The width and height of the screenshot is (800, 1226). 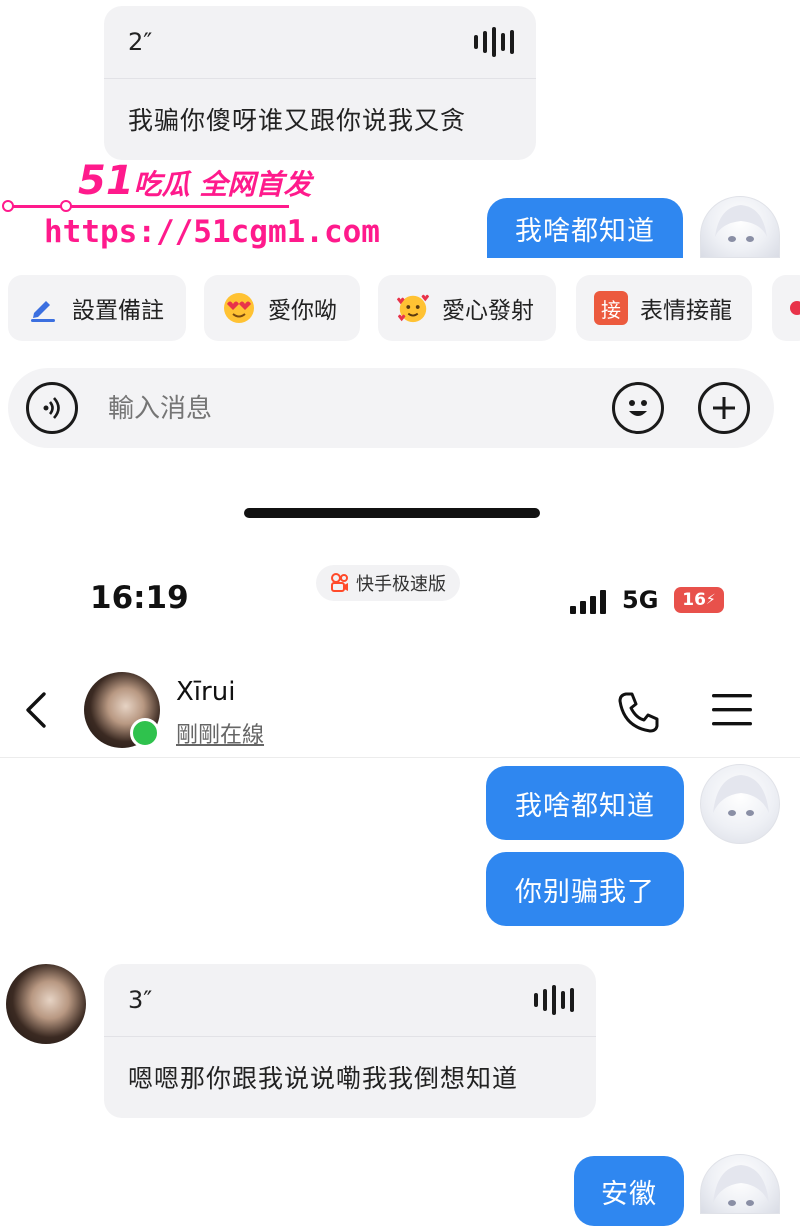 I want to click on chip-love-you: 愛你呦, so click(x=282, y=308).